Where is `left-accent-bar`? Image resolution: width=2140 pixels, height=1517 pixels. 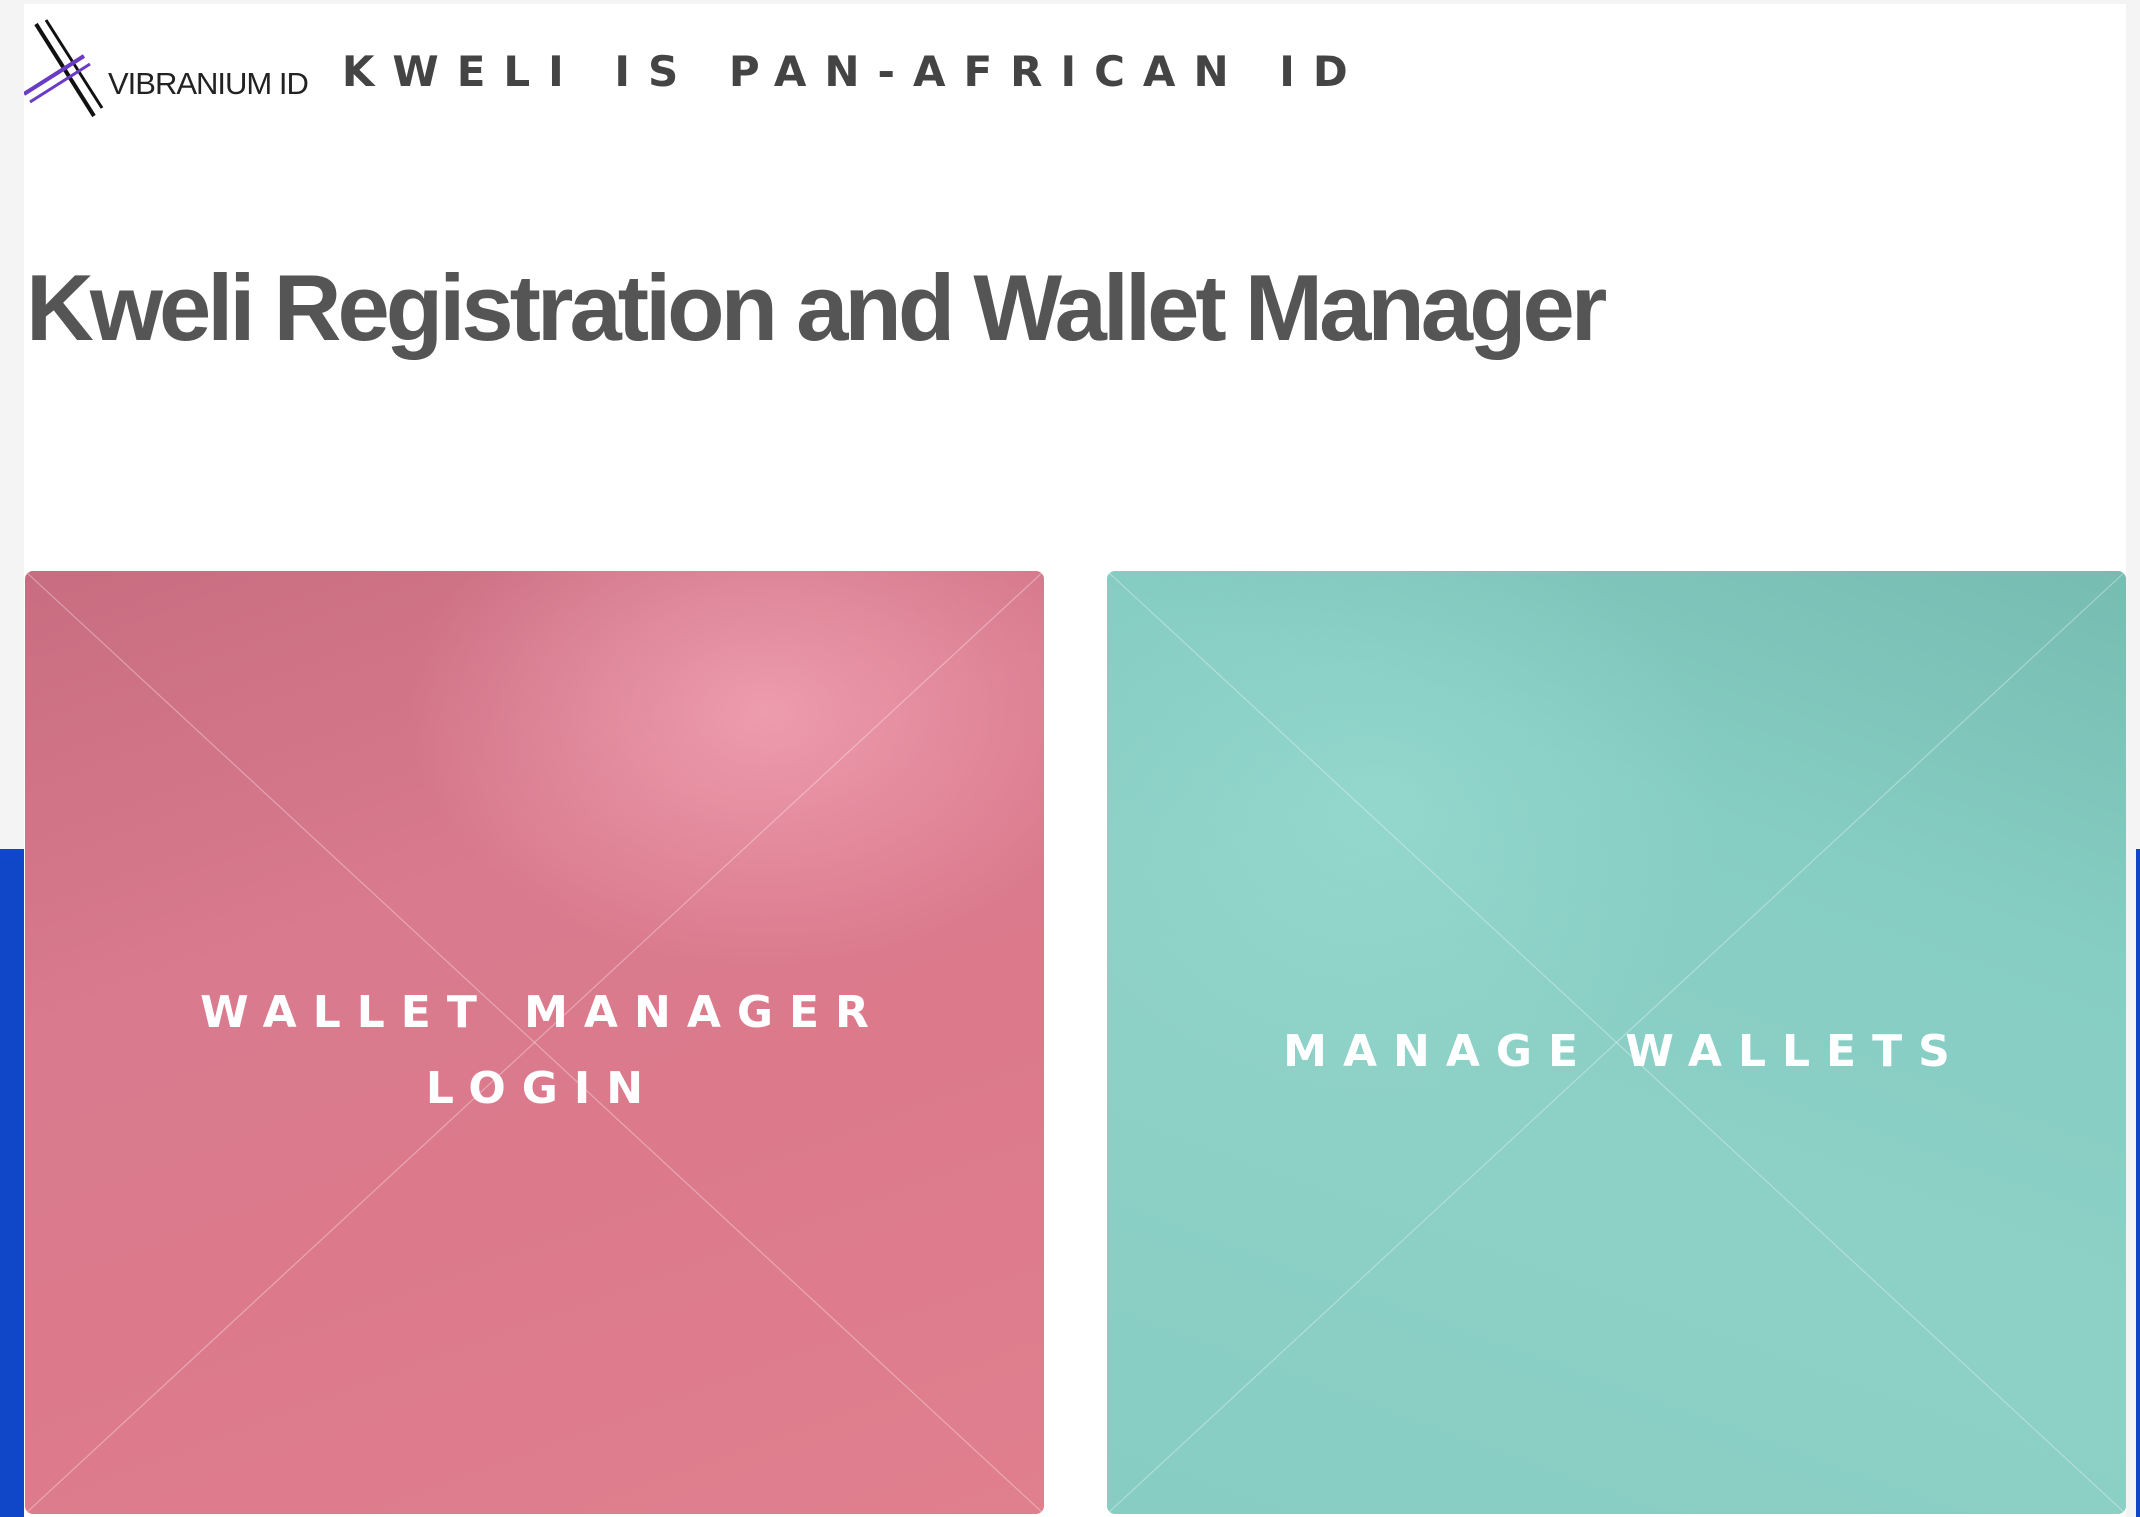
left-accent-bar is located at coordinates (13, 1183).